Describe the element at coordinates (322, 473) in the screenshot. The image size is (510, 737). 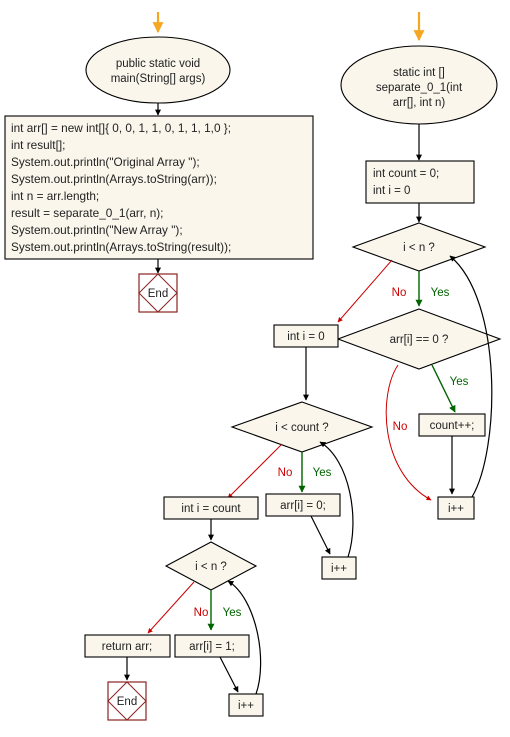
I see `label-count-yes: Yes` at that location.